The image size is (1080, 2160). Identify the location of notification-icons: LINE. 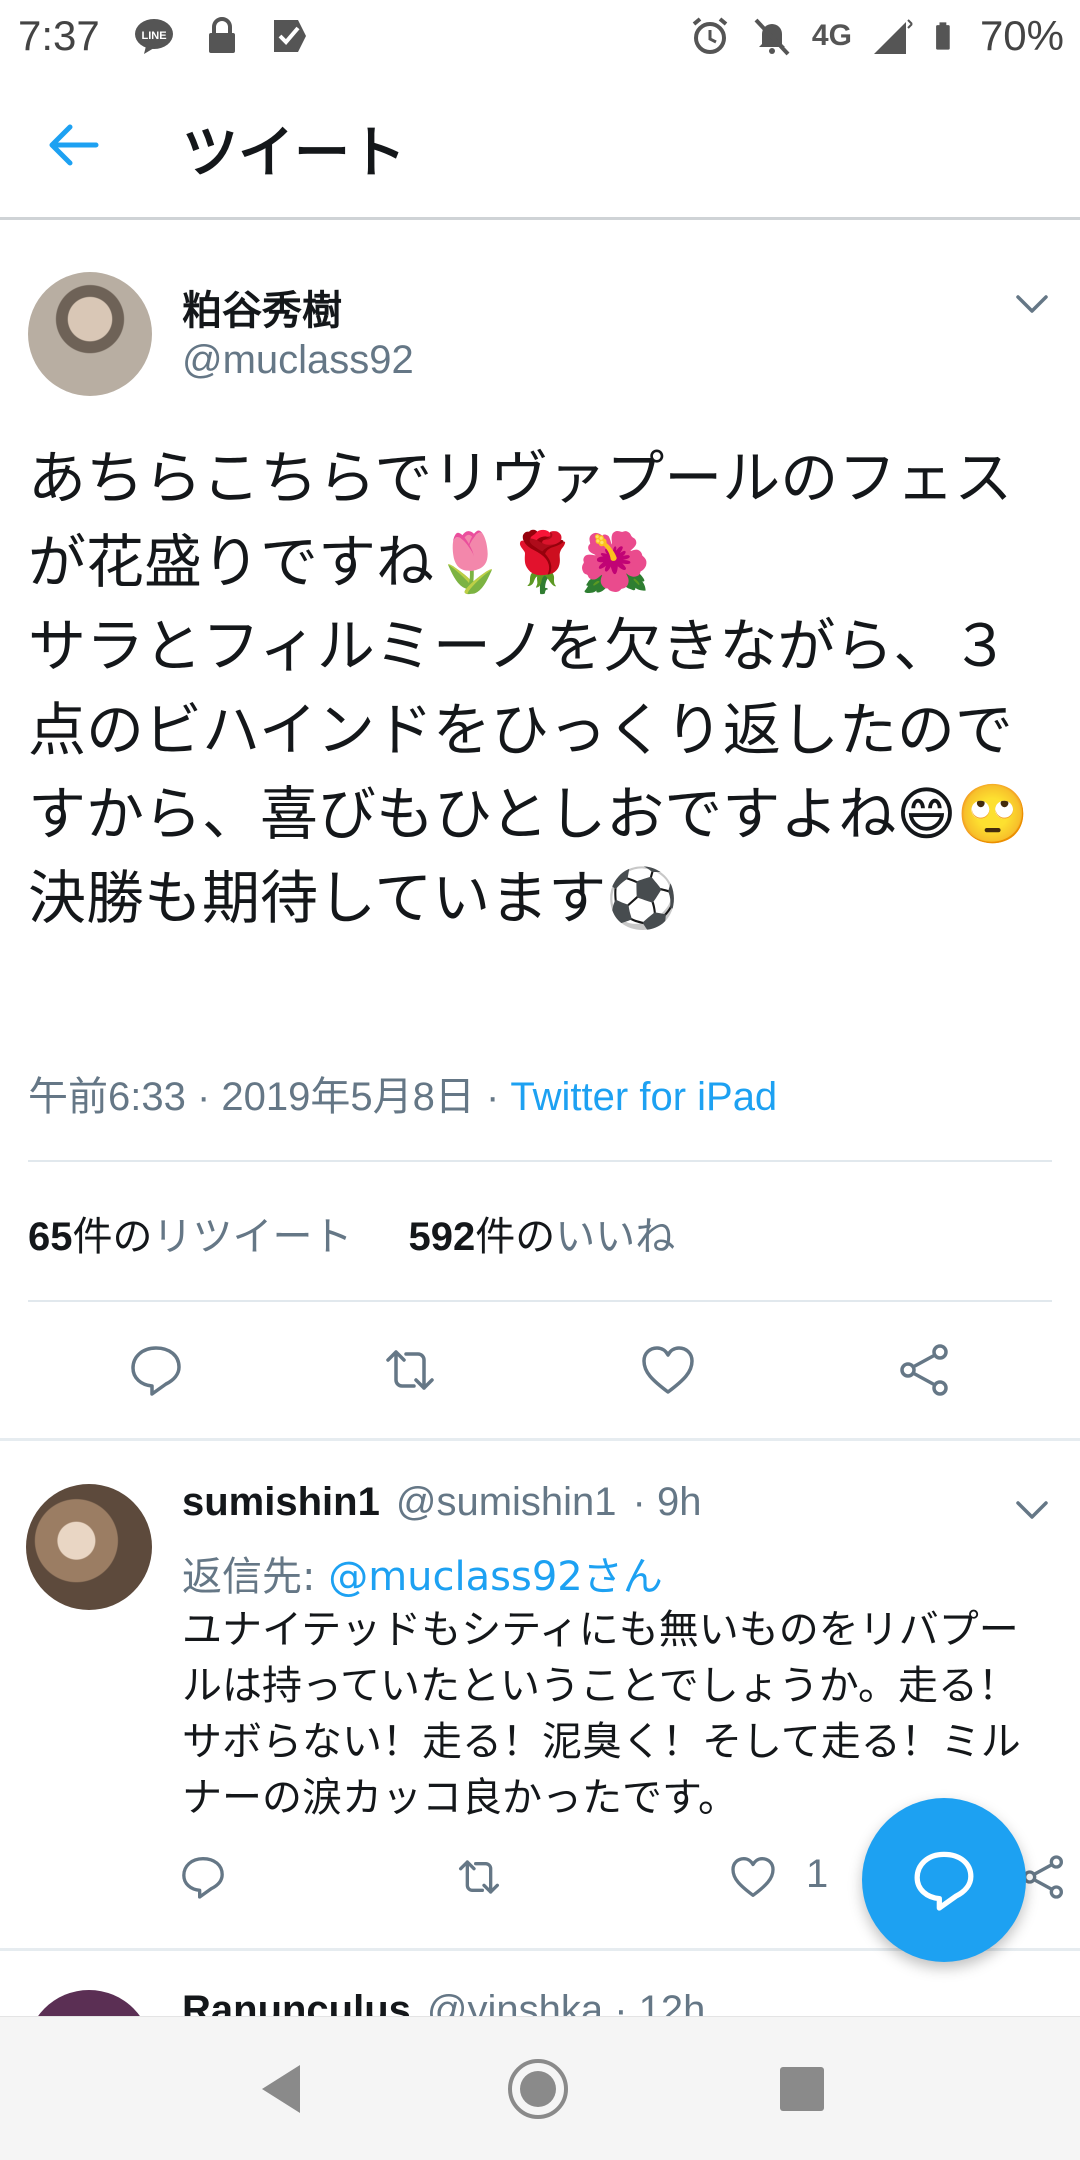
(222, 36).